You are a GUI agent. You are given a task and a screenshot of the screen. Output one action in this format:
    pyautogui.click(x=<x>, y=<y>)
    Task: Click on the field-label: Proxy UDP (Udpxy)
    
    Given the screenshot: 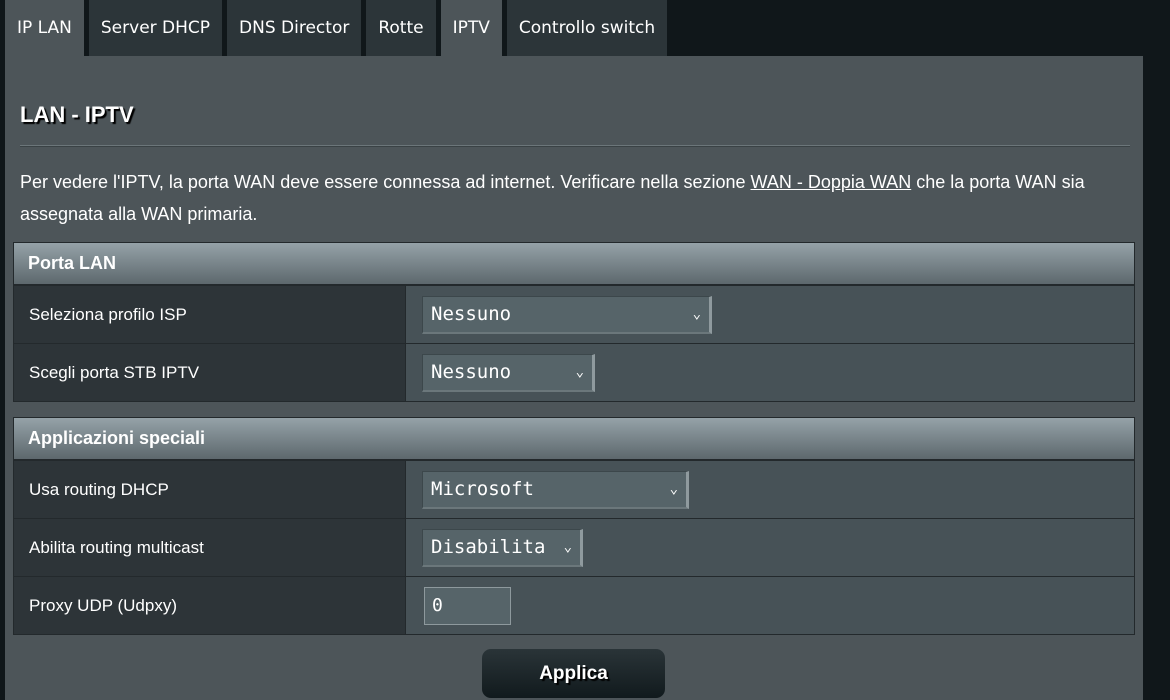 What is the action you would take?
    pyautogui.click(x=210, y=605)
    